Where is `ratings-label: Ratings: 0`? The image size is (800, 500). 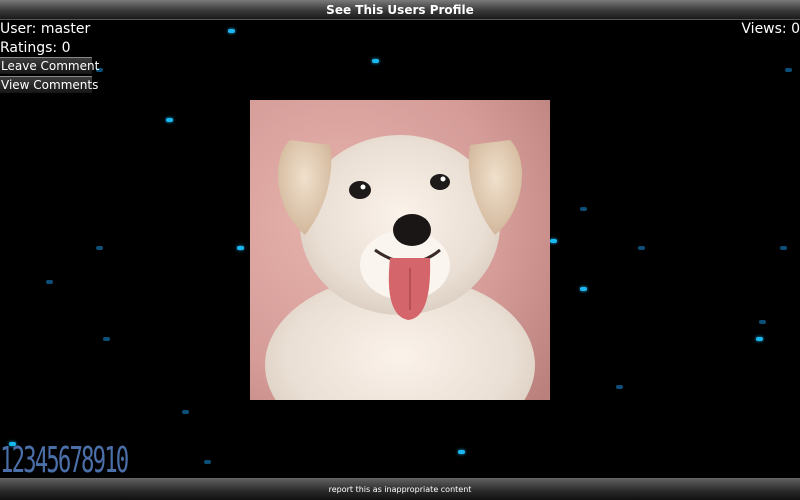
ratings-label: Ratings: 0 is located at coordinates (35, 48).